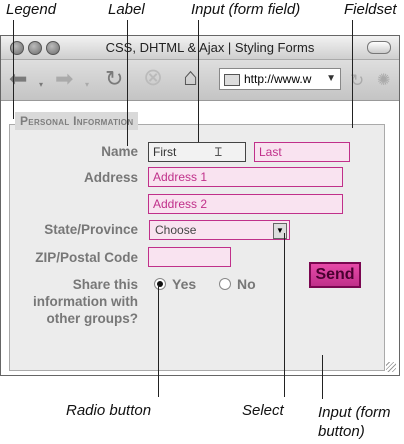 The width and height of the screenshot is (404, 444). I want to click on zoom-window-icon, so click(53, 48).